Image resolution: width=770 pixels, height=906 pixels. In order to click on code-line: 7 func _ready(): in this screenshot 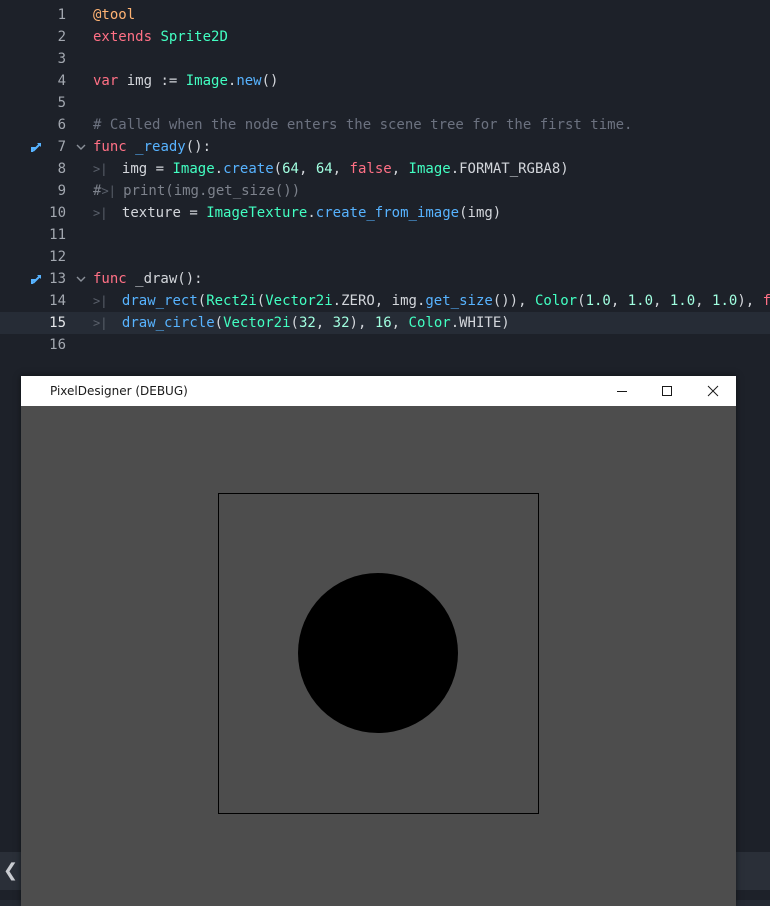, I will do `click(385, 147)`.